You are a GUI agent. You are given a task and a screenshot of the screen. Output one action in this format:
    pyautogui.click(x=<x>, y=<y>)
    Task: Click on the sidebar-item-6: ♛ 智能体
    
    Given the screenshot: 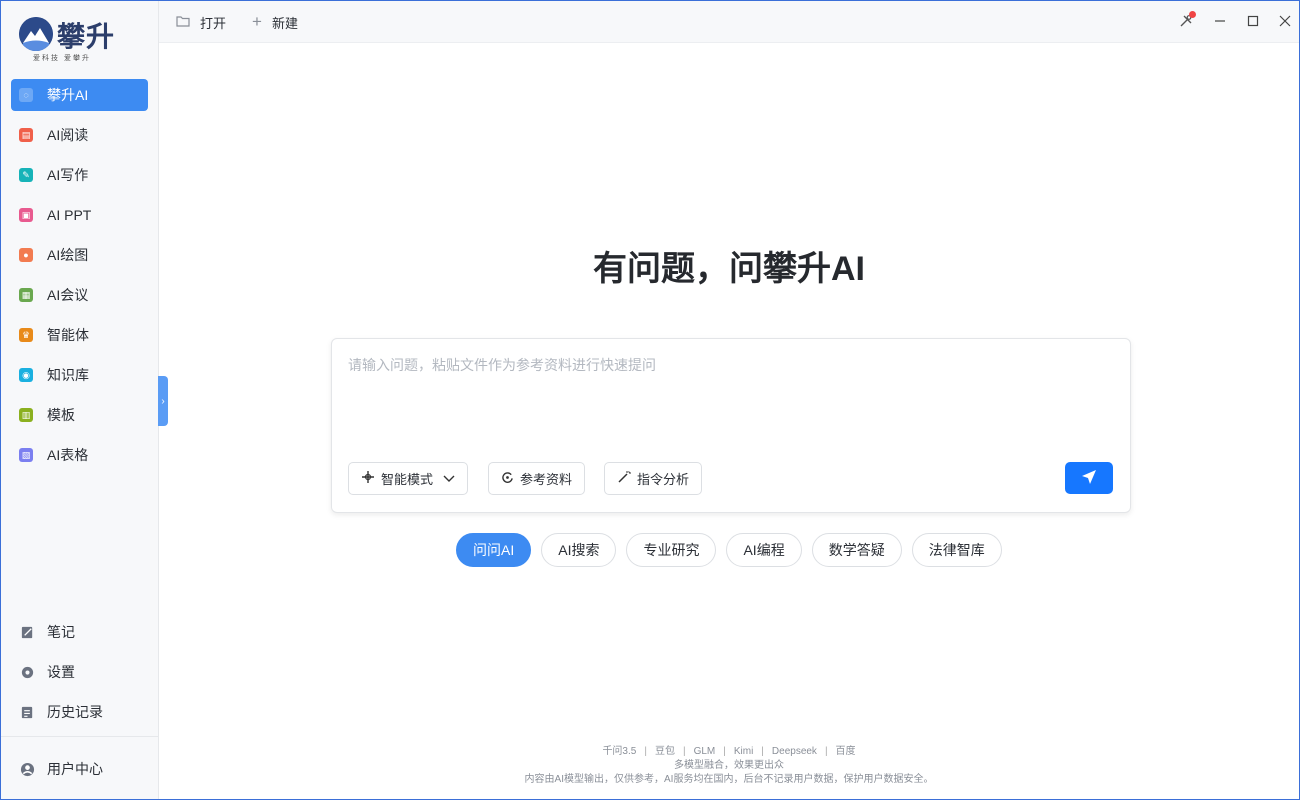 What is the action you would take?
    pyautogui.click(x=79, y=335)
    